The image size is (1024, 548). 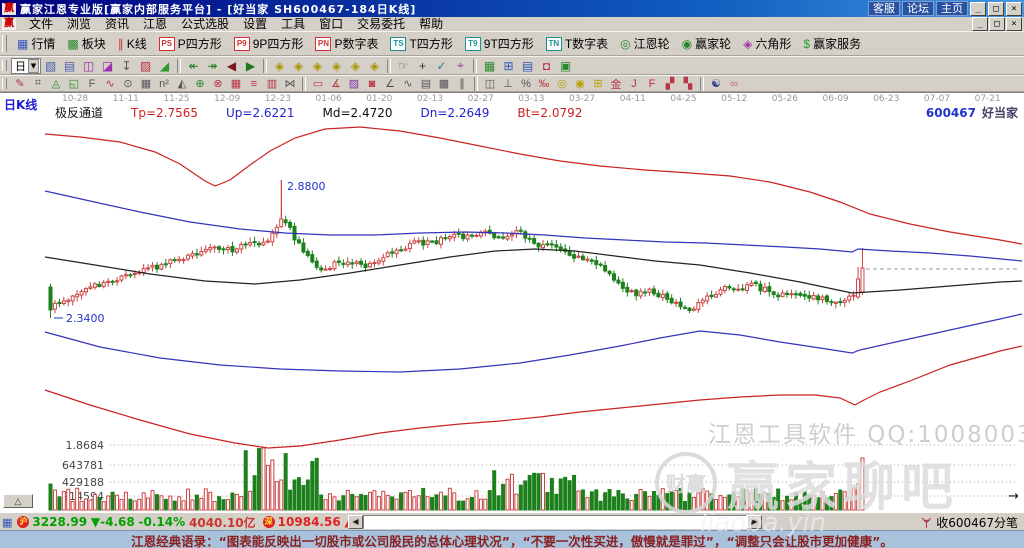 I want to click on time-cycle-icon: ⋈, so click(x=290, y=84).